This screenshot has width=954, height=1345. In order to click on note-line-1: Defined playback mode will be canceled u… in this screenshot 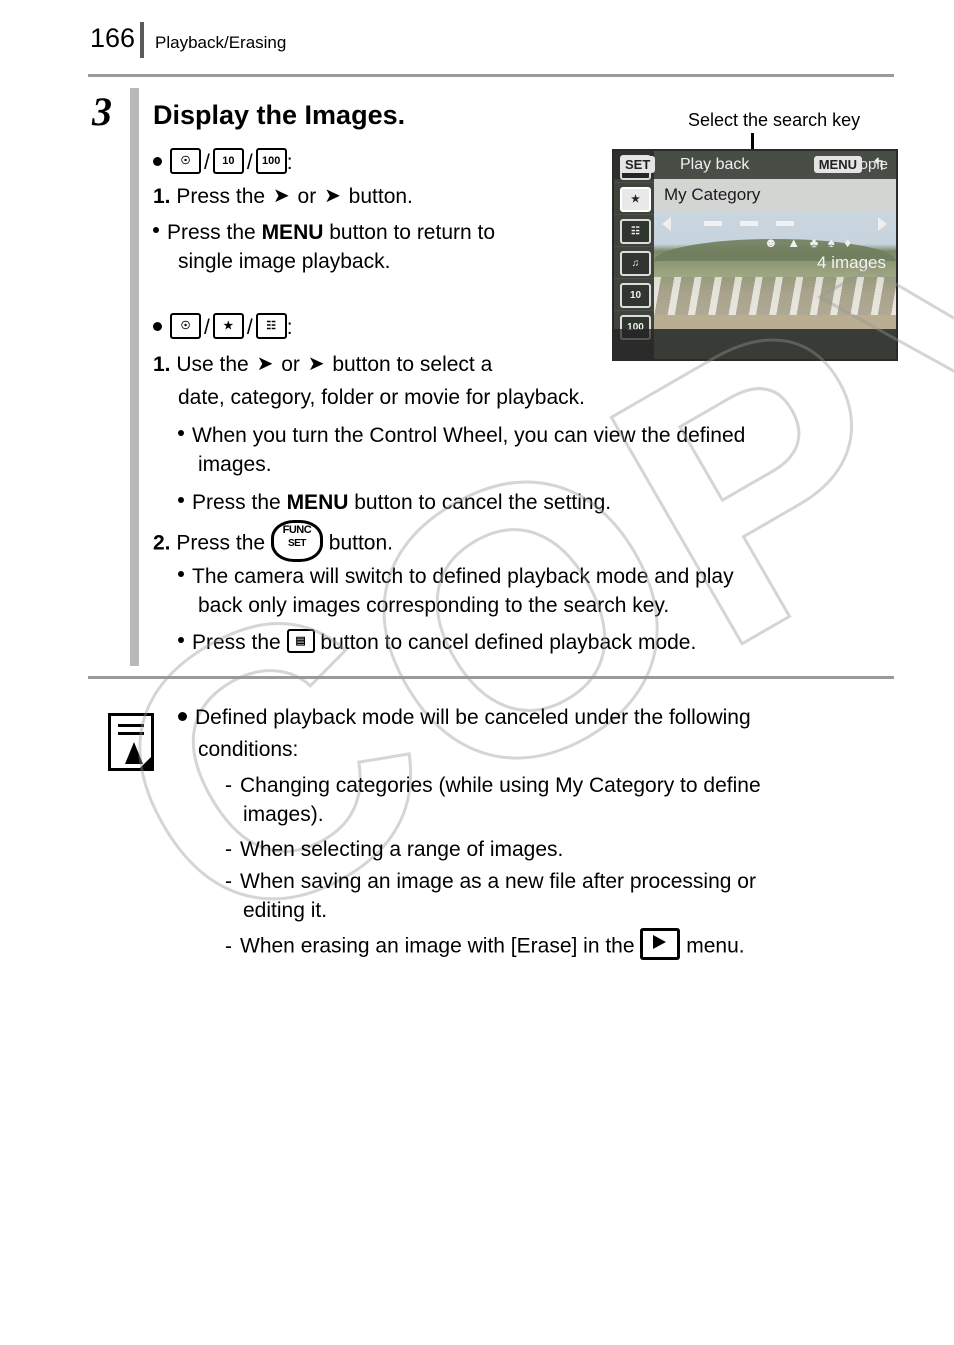, I will do `click(464, 717)`.